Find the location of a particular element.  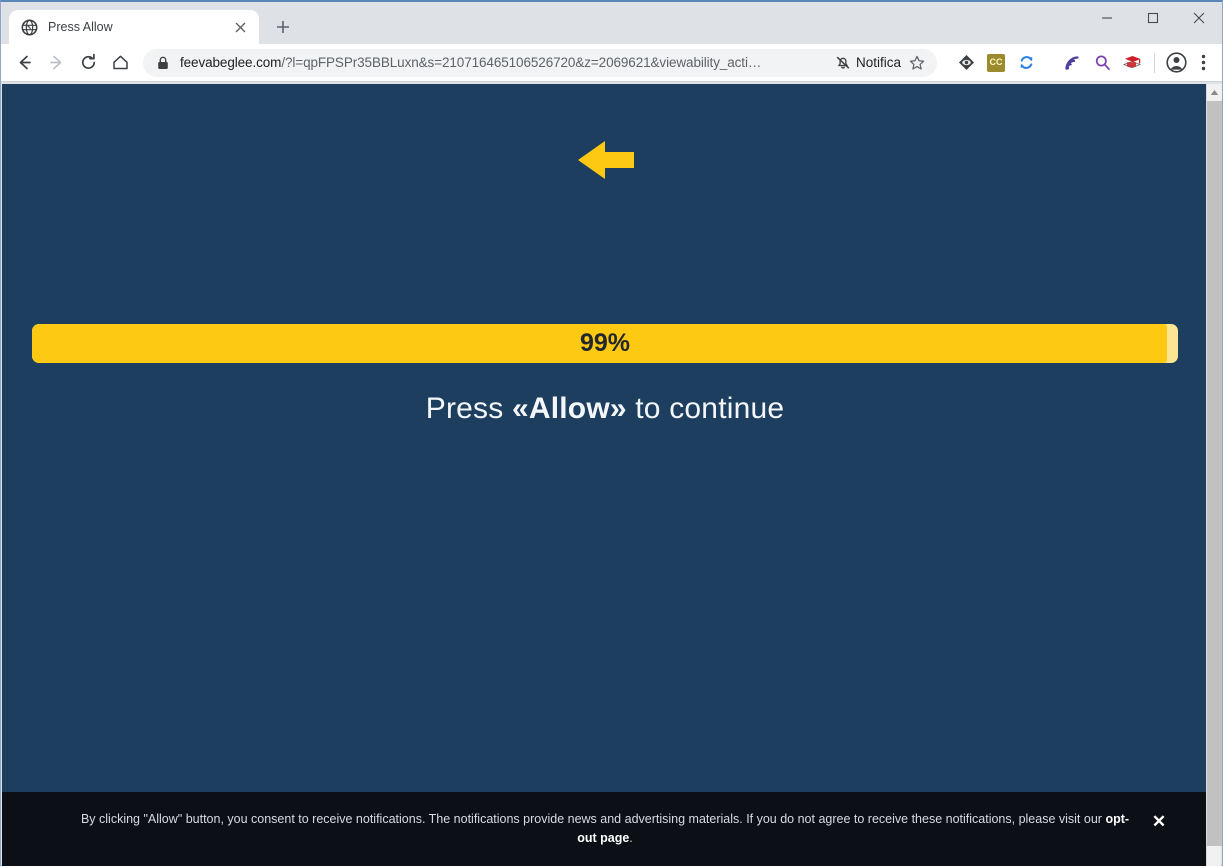

scrollbar-thumb is located at coordinates (1214, 473).